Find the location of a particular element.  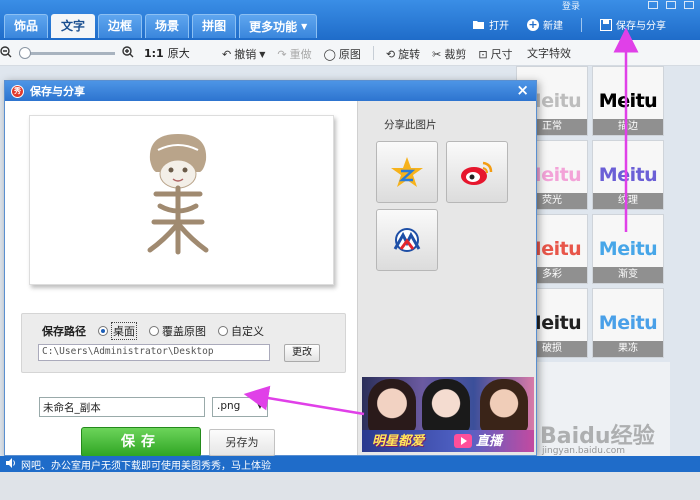

open-button: 打开 is located at coordinates (491, 24).